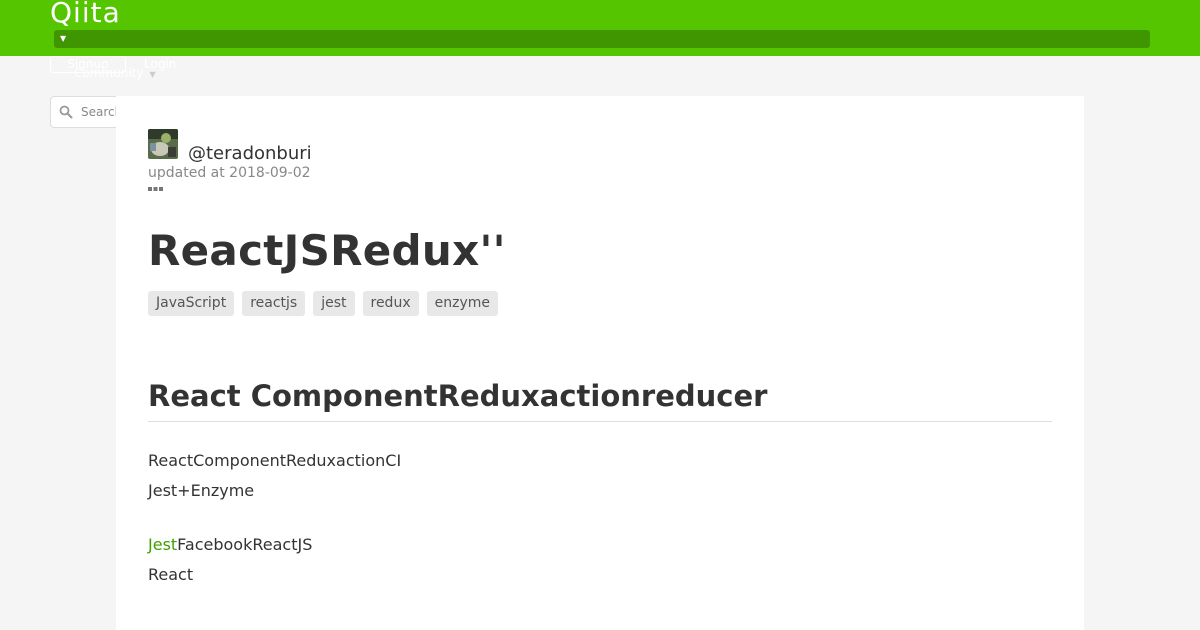 This screenshot has height=630, width=1200. What do you see at coordinates (245, 544) in the screenshot?
I see `paragraph-text: FacebookReactJS` at bounding box center [245, 544].